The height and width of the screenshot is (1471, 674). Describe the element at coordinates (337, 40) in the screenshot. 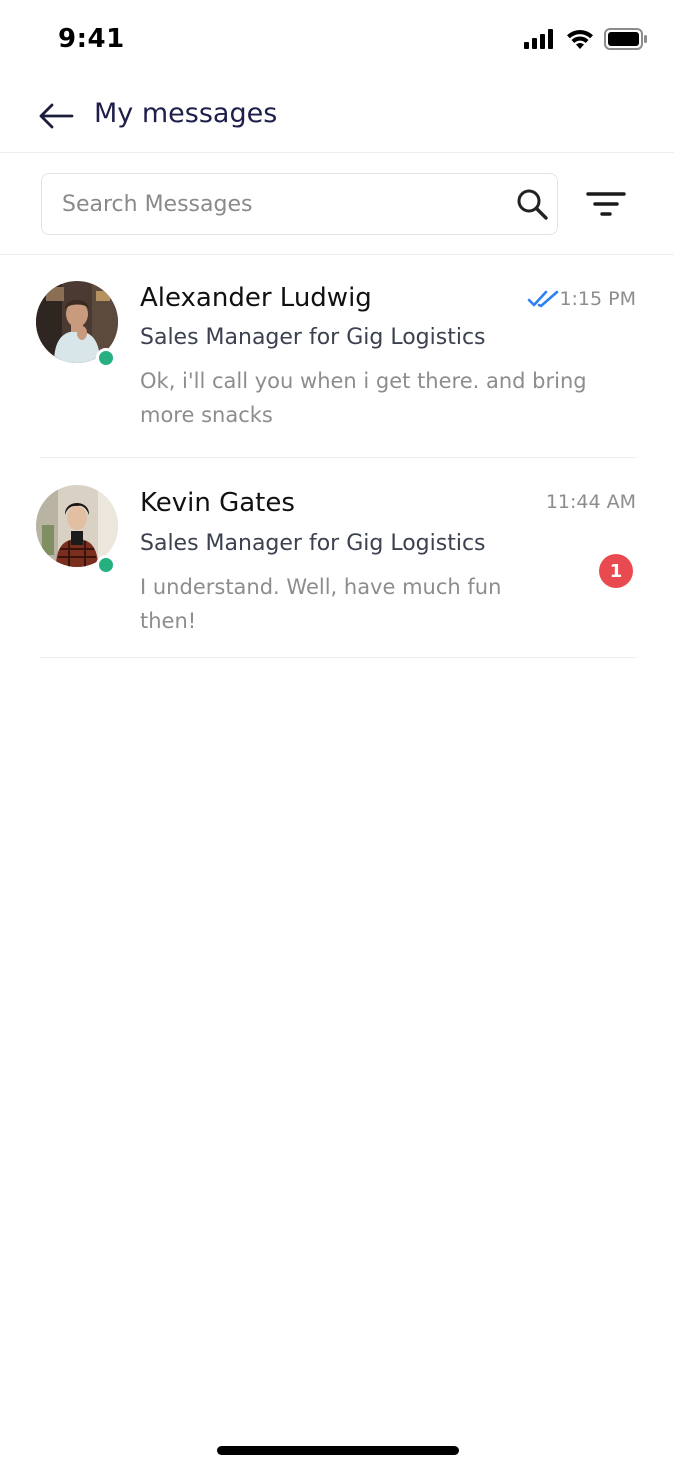

I see `status-bar: 9:41` at that location.